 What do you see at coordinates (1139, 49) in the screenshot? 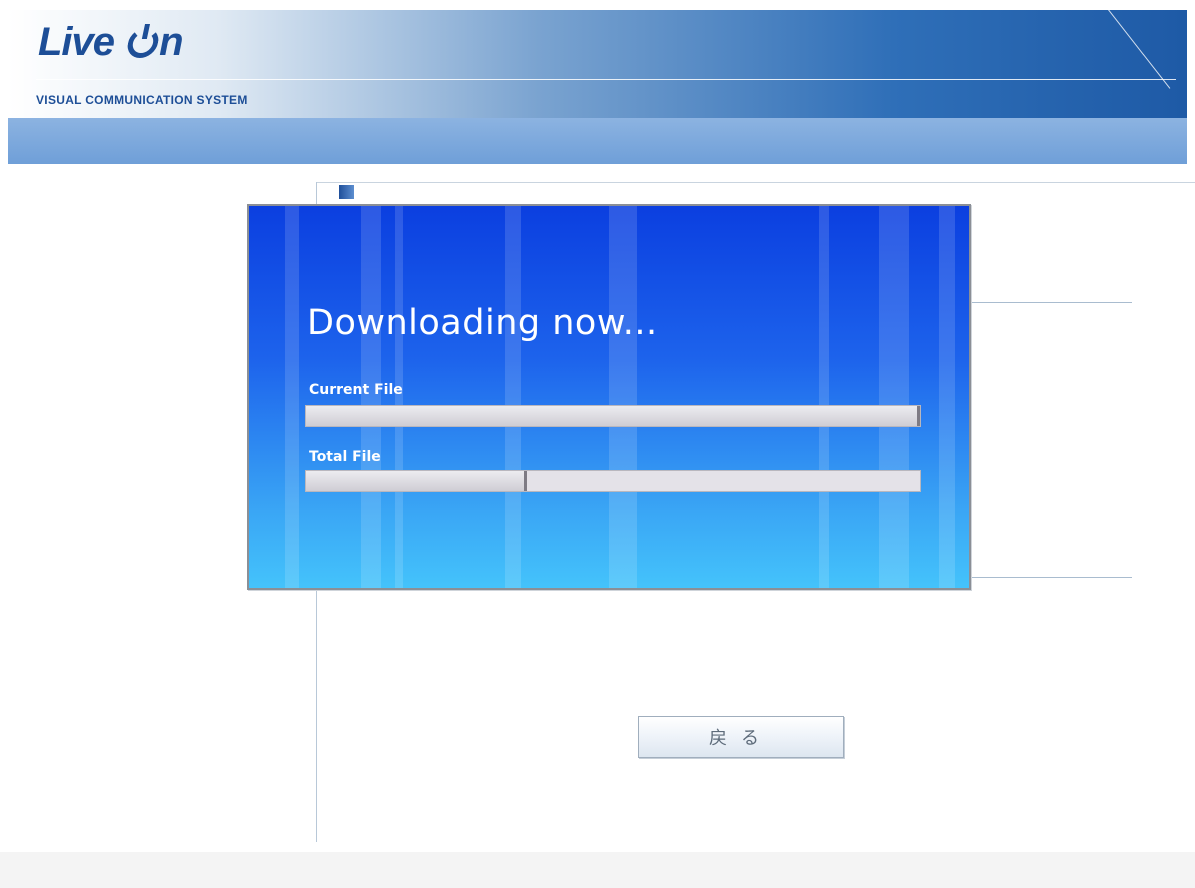
I see `header-diagonal` at bounding box center [1139, 49].